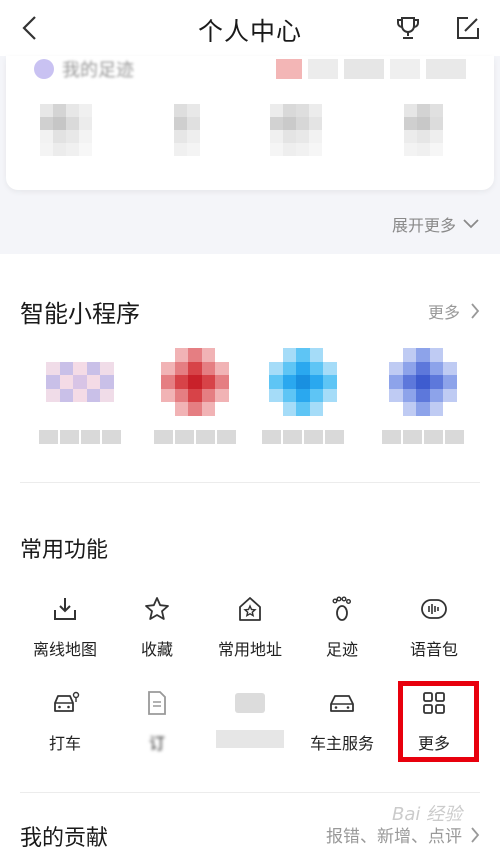  I want to click on common-address-button: 常用地址, so click(250, 634).